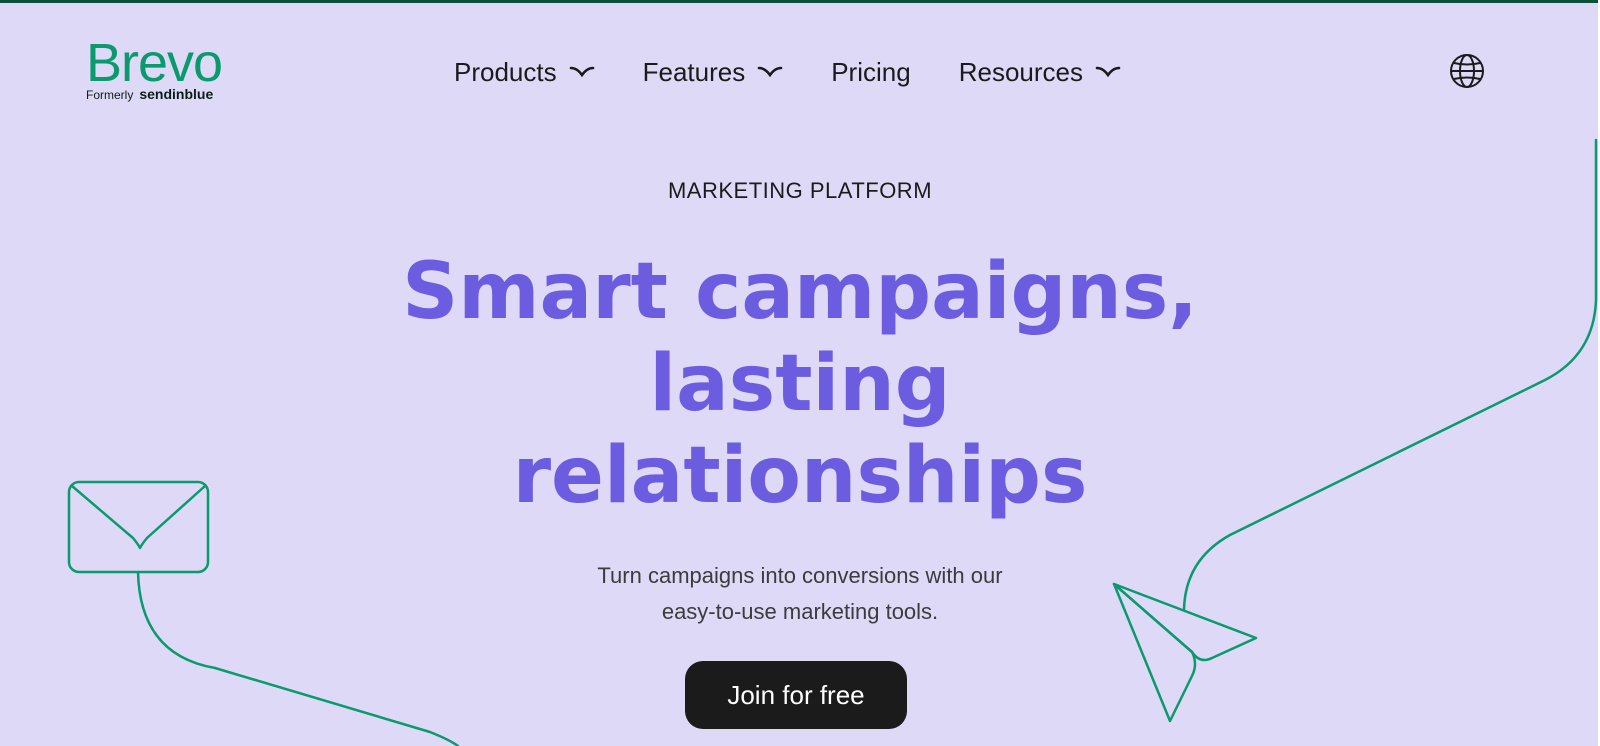  Describe the element at coordinates (796, 695) in the screenshot. I see `join-for-free-button: Join for free` at that location.